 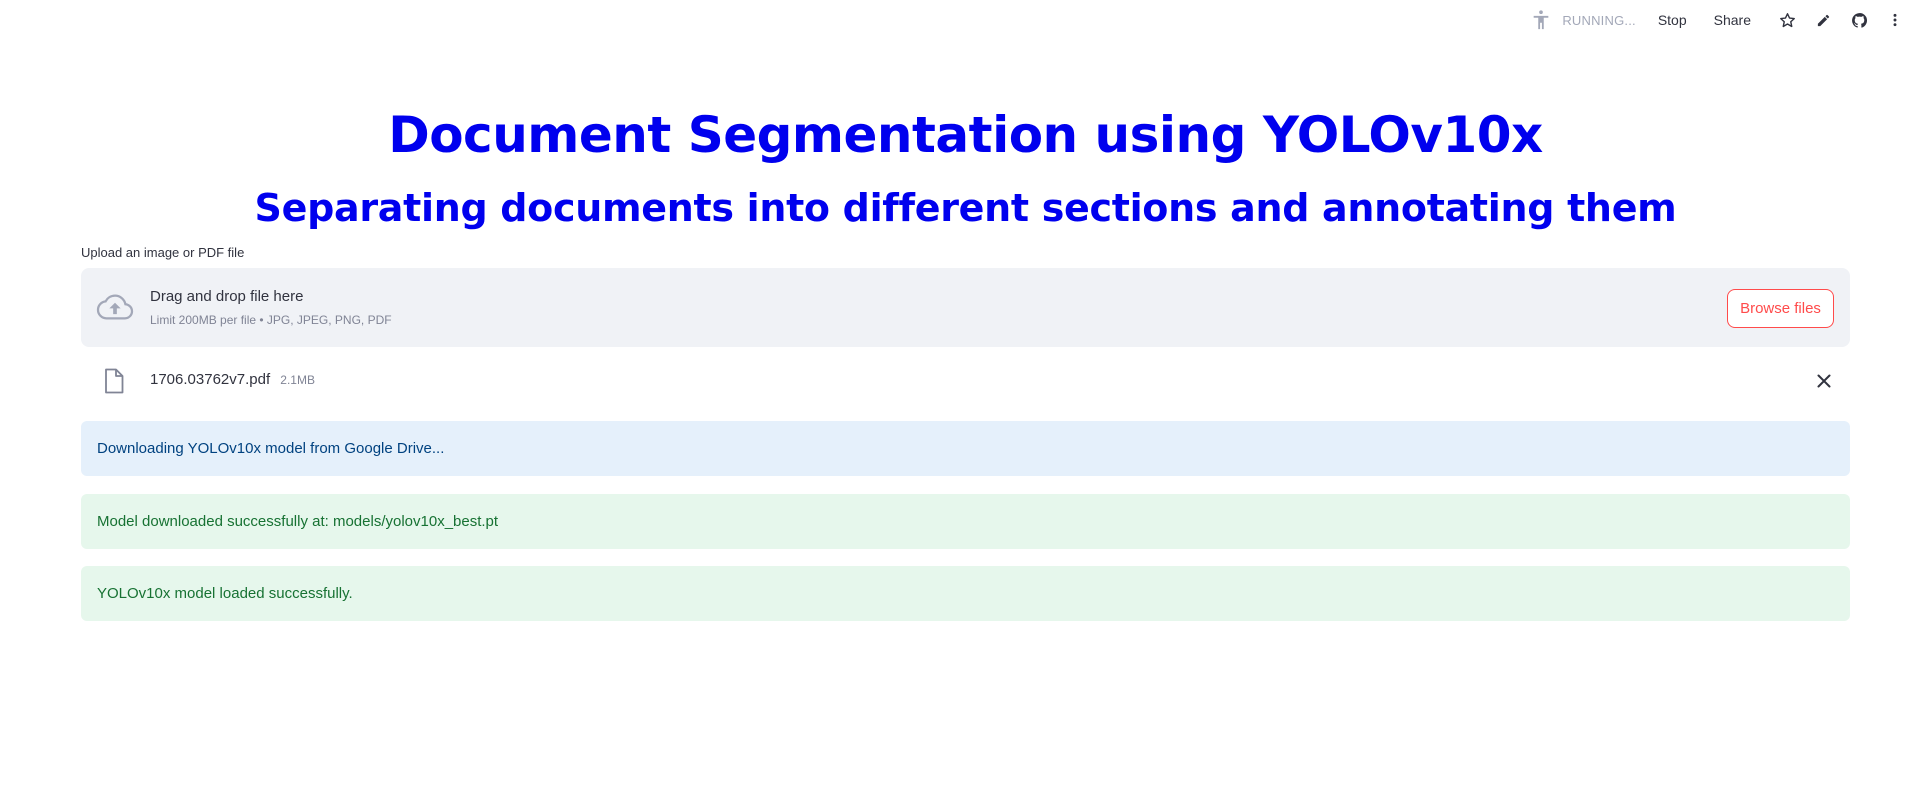 What do you see at coordinates (965, 380) in the screenshot?
I see `uploaded-file-row: 1706.03762v7.pdf 2.1MB` at bounding box center [965, 380].